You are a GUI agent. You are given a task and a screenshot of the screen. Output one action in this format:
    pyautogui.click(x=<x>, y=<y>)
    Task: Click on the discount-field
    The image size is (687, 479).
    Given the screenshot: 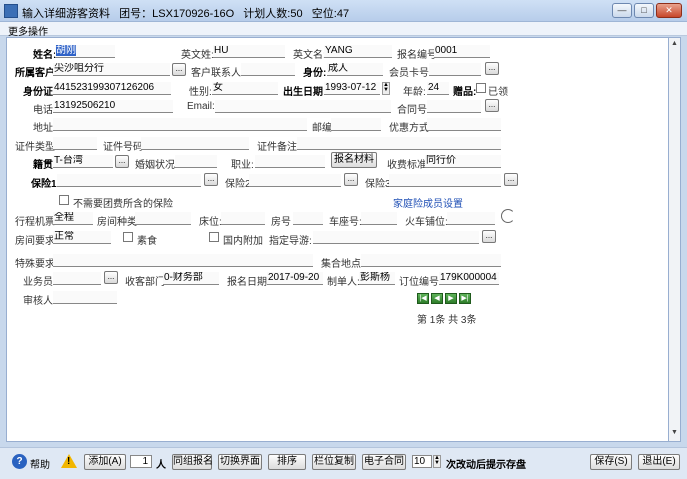 What is the action you would take?
    pyautogui.click(x=464, y=124)
    